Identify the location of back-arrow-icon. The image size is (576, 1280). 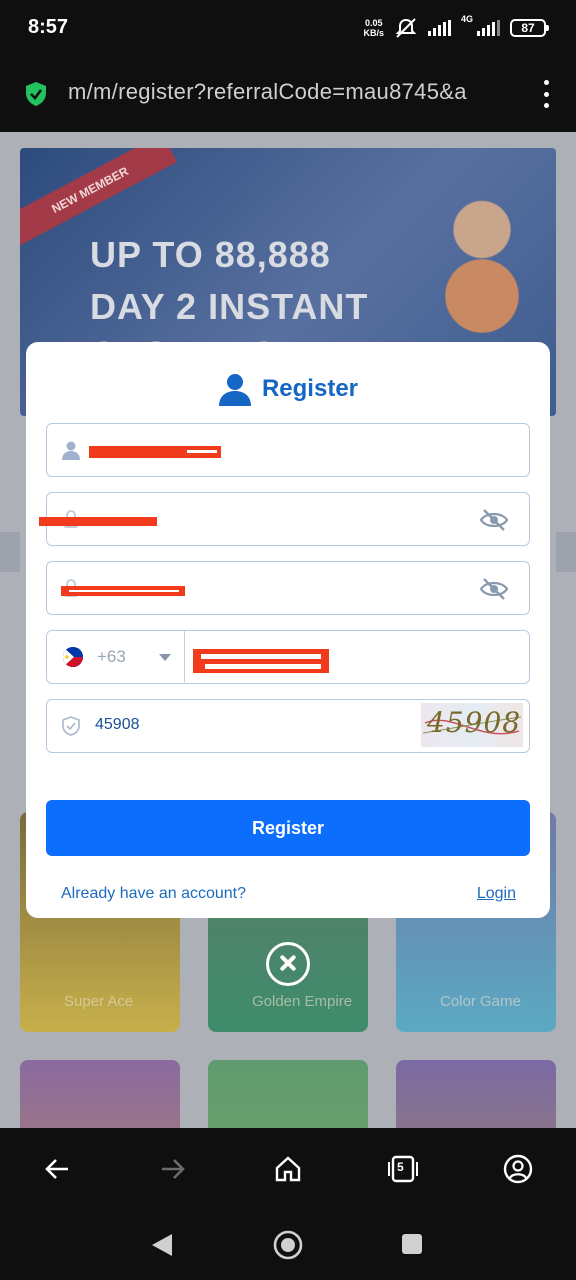
(57, 1169).